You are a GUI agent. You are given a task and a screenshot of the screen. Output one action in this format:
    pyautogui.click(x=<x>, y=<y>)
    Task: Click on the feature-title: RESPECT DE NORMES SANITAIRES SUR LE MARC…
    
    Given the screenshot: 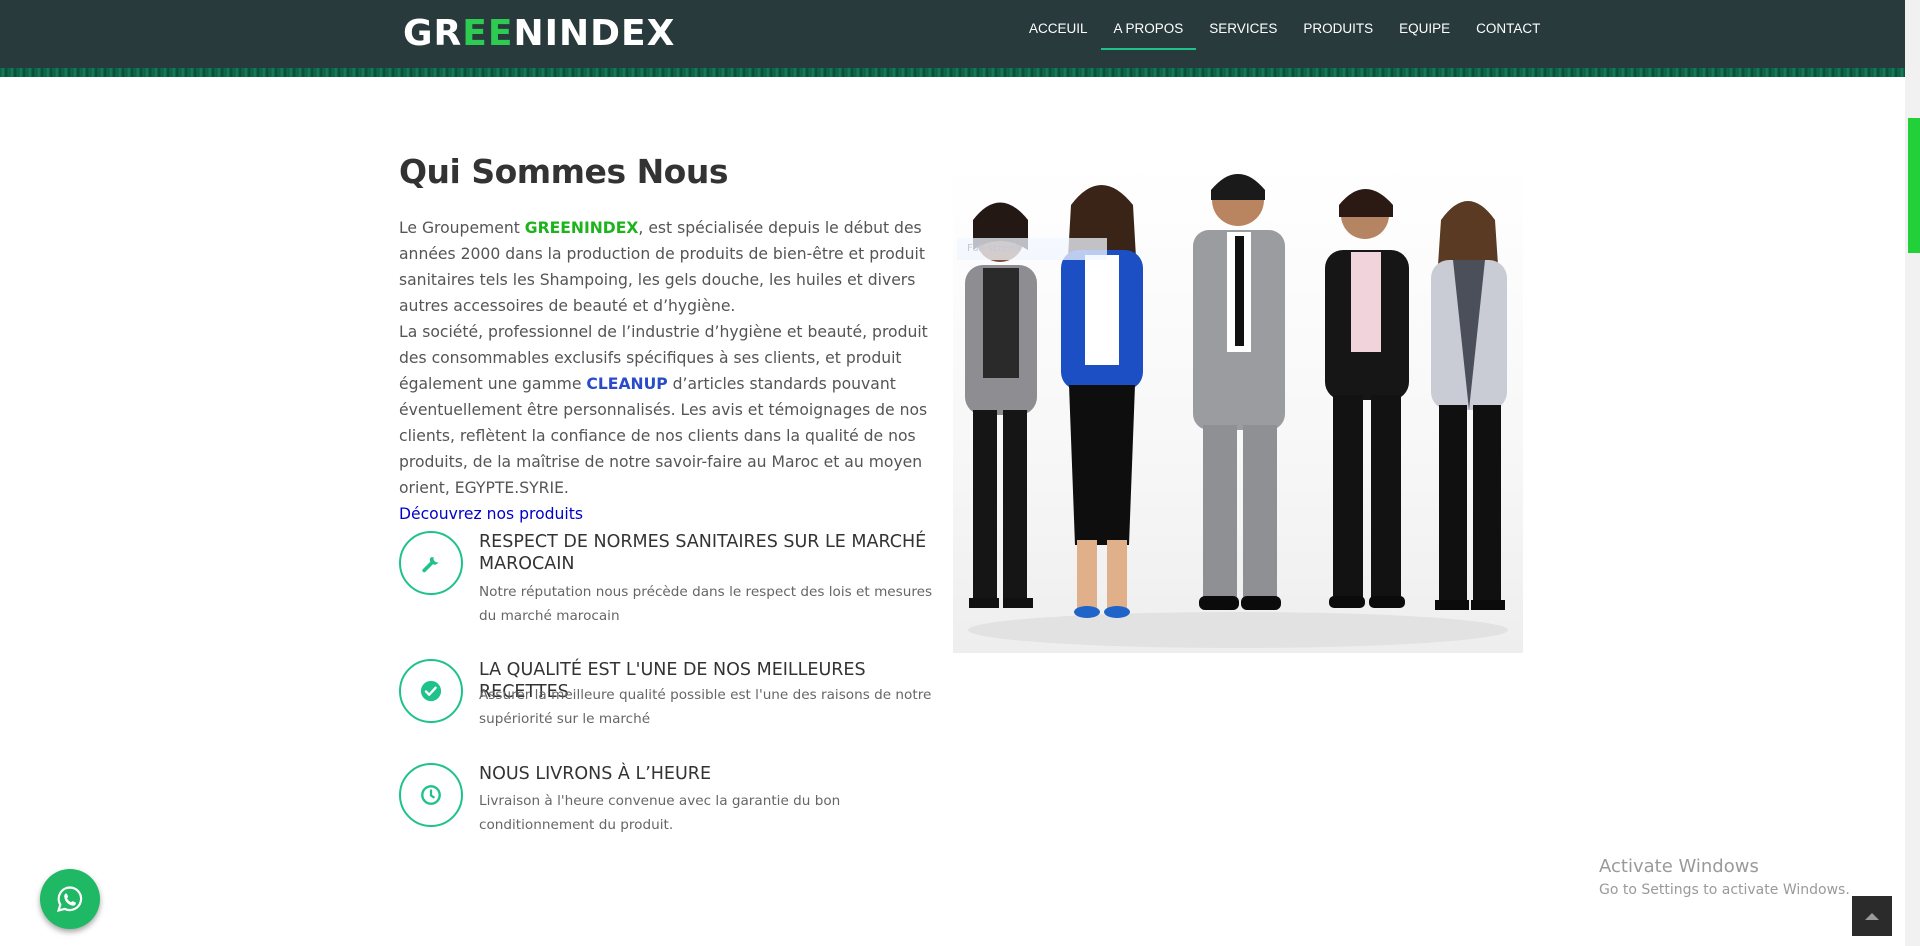 What is the action you would take?
    pyautogui.click(x=703, y=553)
    